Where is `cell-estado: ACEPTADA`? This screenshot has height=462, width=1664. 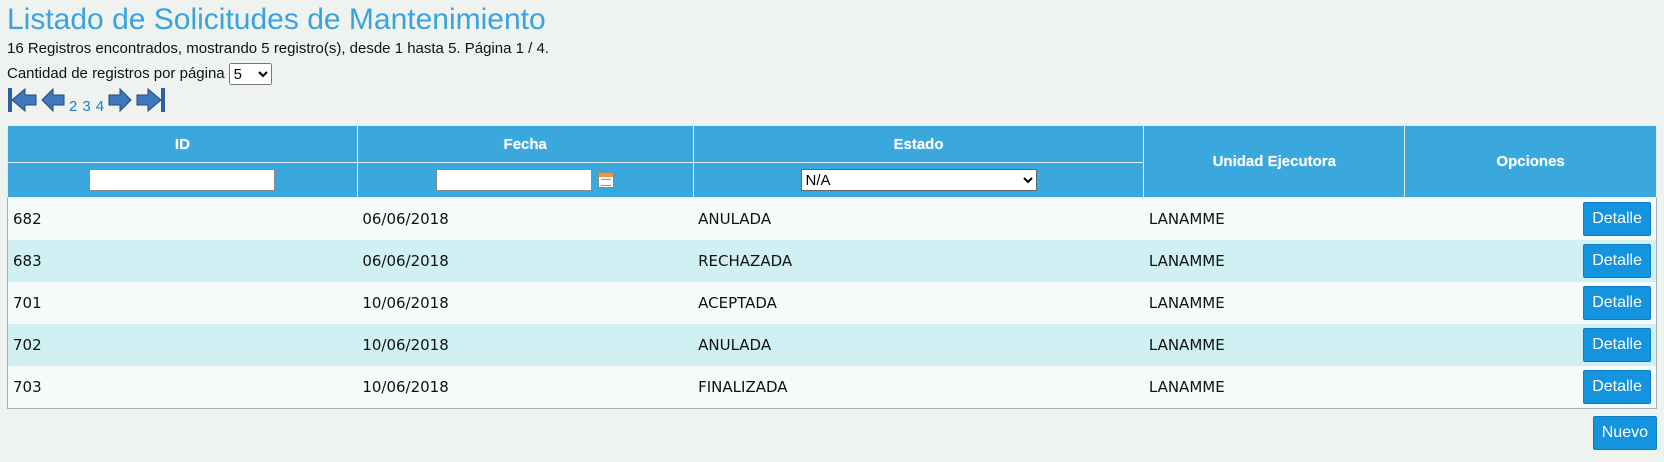 cell-estado: ACEPTADA is located at coordinates (918, 303).